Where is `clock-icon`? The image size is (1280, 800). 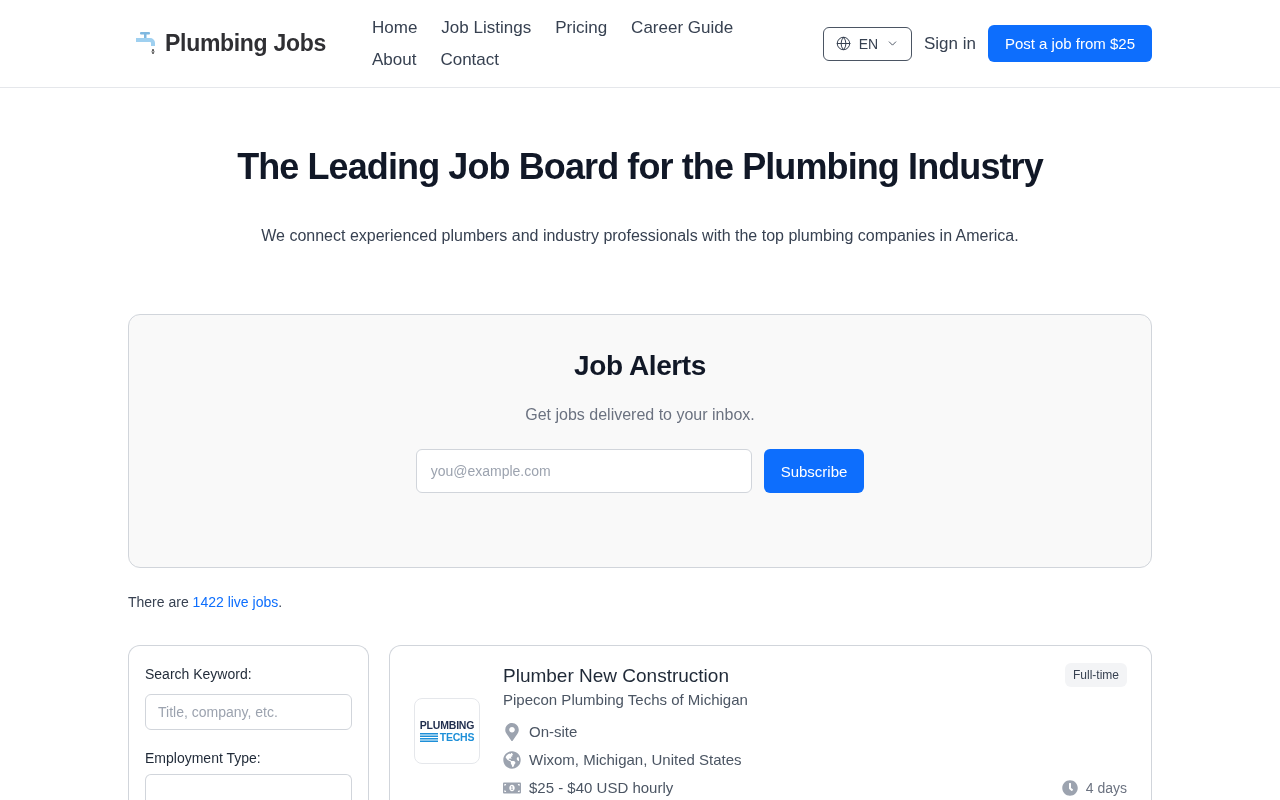 clock-icon is located at coordinates (1069, 788).